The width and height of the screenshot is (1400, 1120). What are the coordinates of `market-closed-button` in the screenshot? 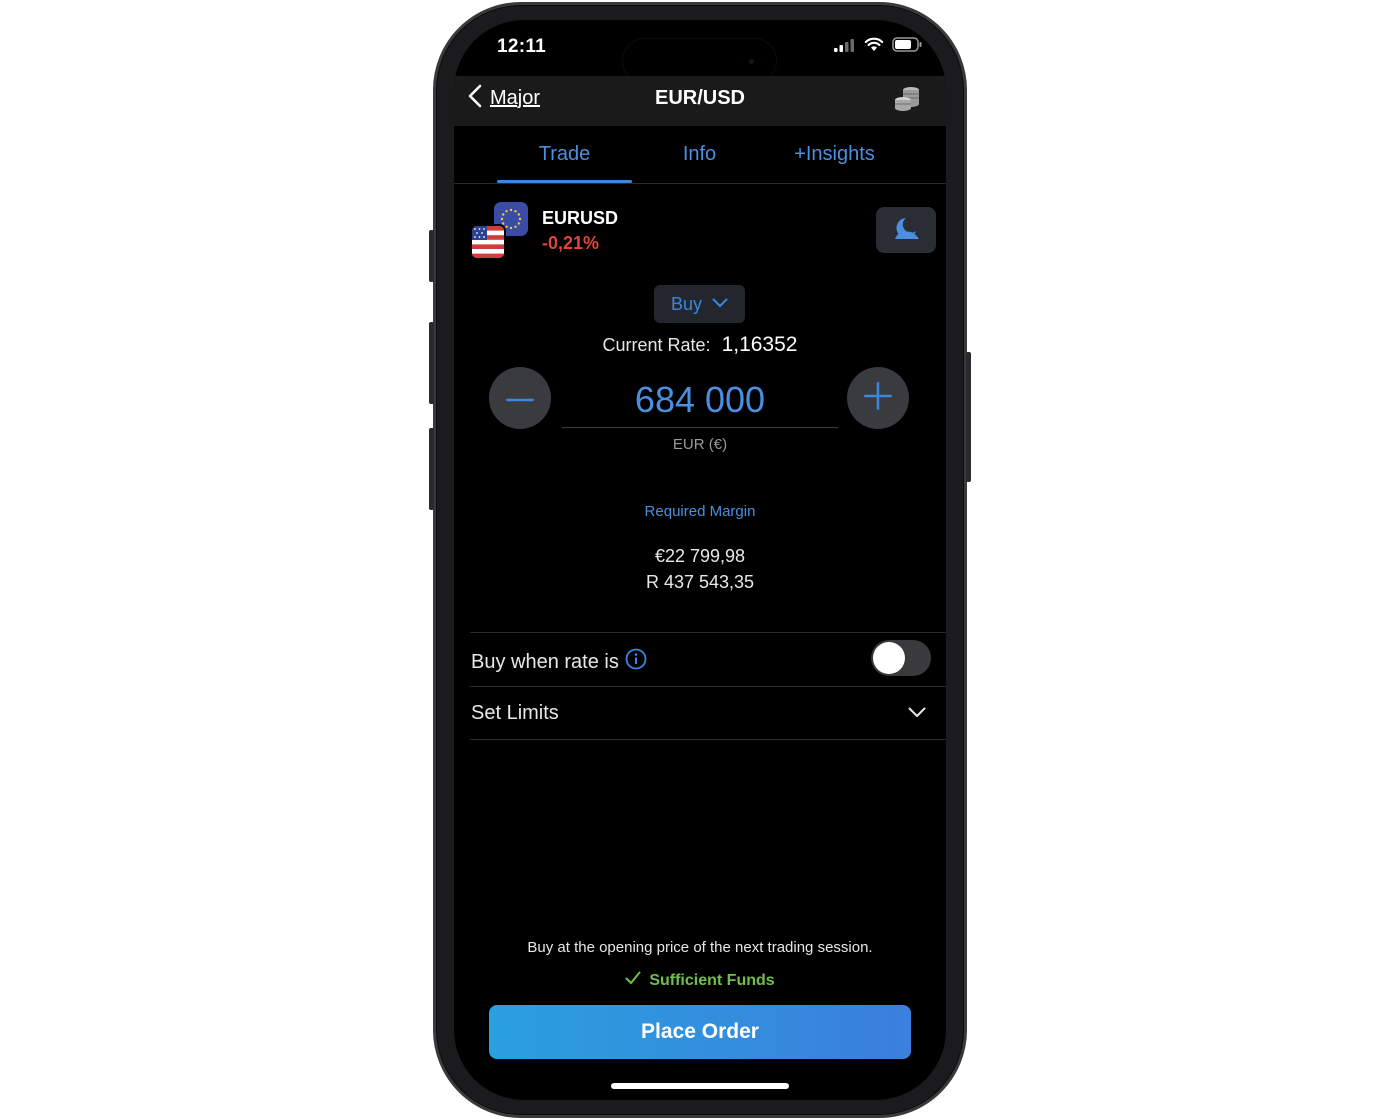 It's located at (906, 230).